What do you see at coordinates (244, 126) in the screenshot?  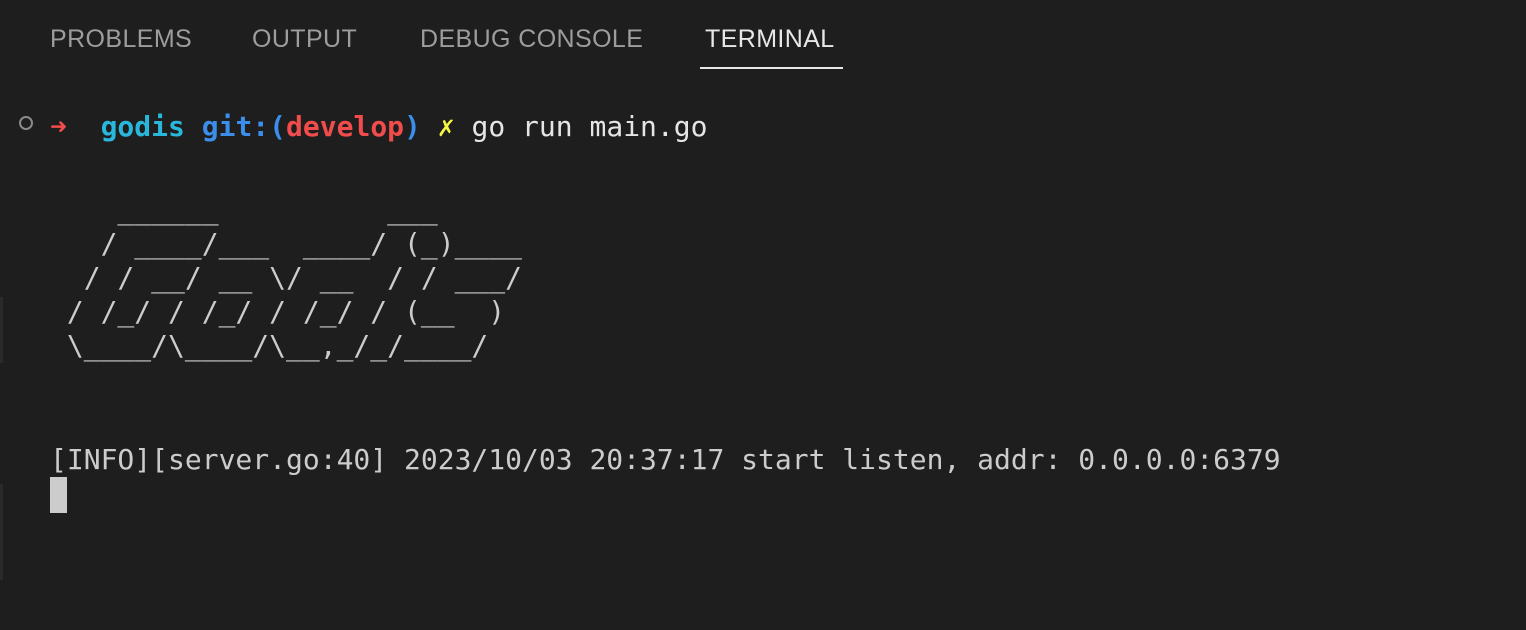 I see `prompt-git-label: git:(` at bounding box center [244, 126].